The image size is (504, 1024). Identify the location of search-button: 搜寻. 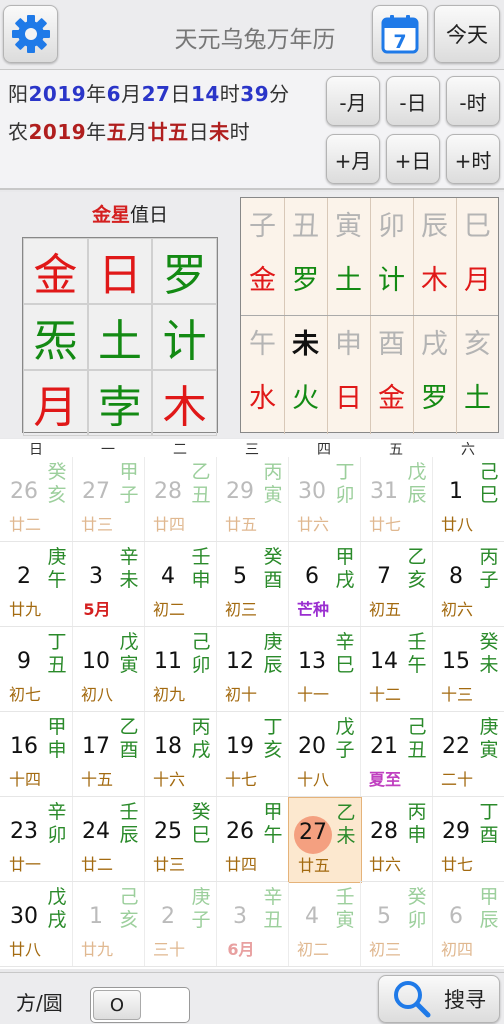
(439, 999).